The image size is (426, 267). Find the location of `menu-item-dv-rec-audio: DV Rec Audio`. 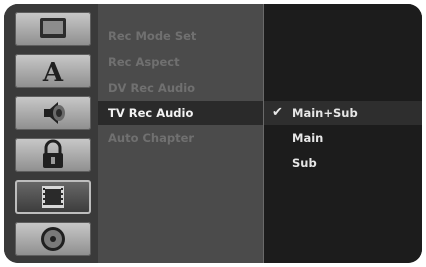

menu-item-dv-rec-audio: DV Rec Audio is located at coordinates (180, 88).